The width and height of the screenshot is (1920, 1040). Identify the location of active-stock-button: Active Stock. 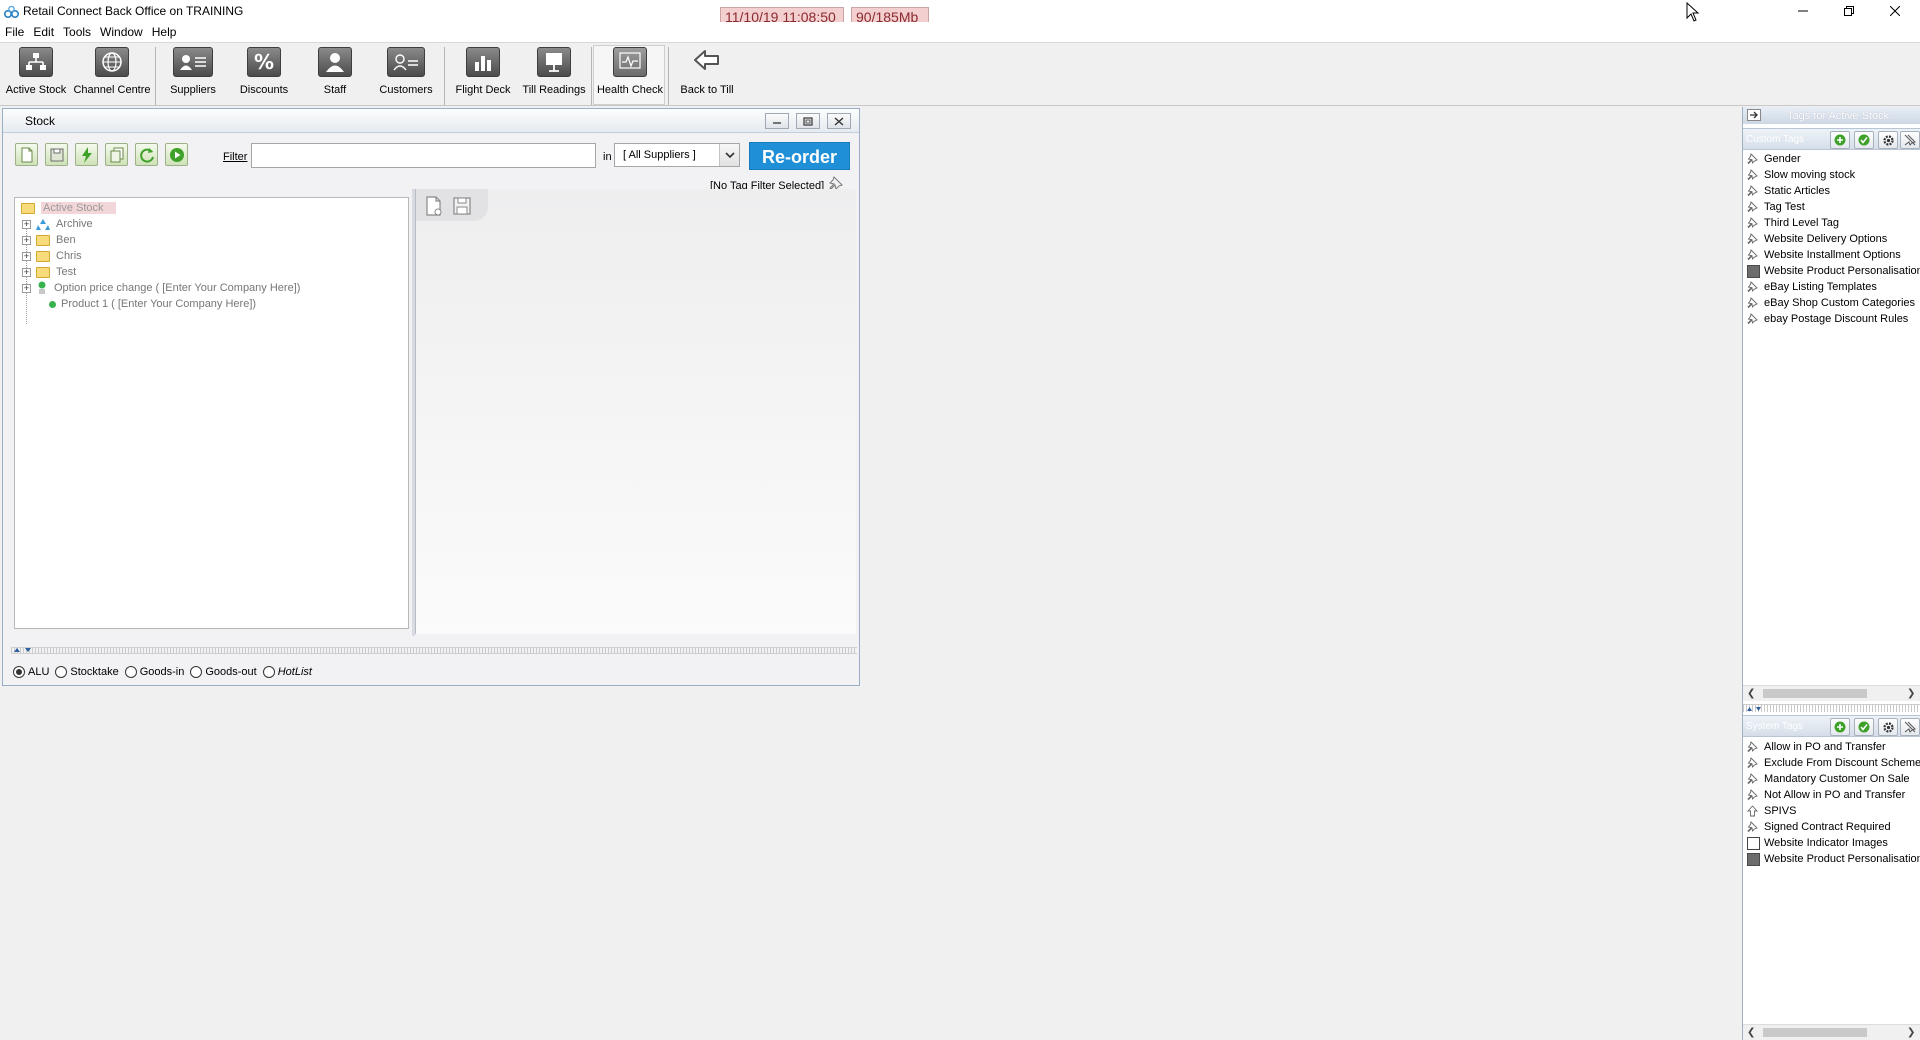
(36, 75).